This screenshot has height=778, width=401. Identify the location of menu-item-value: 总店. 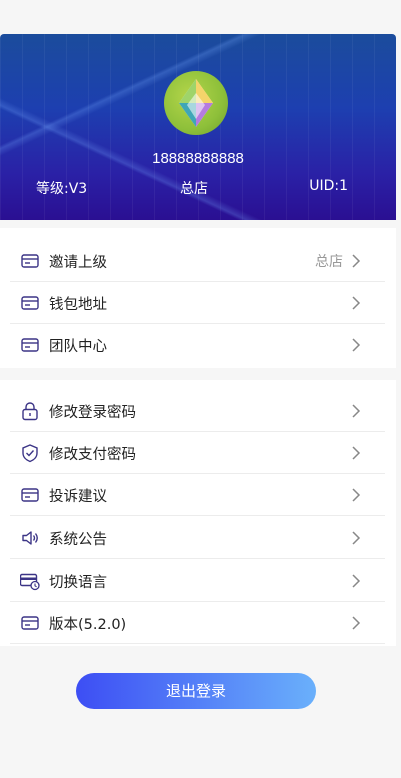
(329, 262).